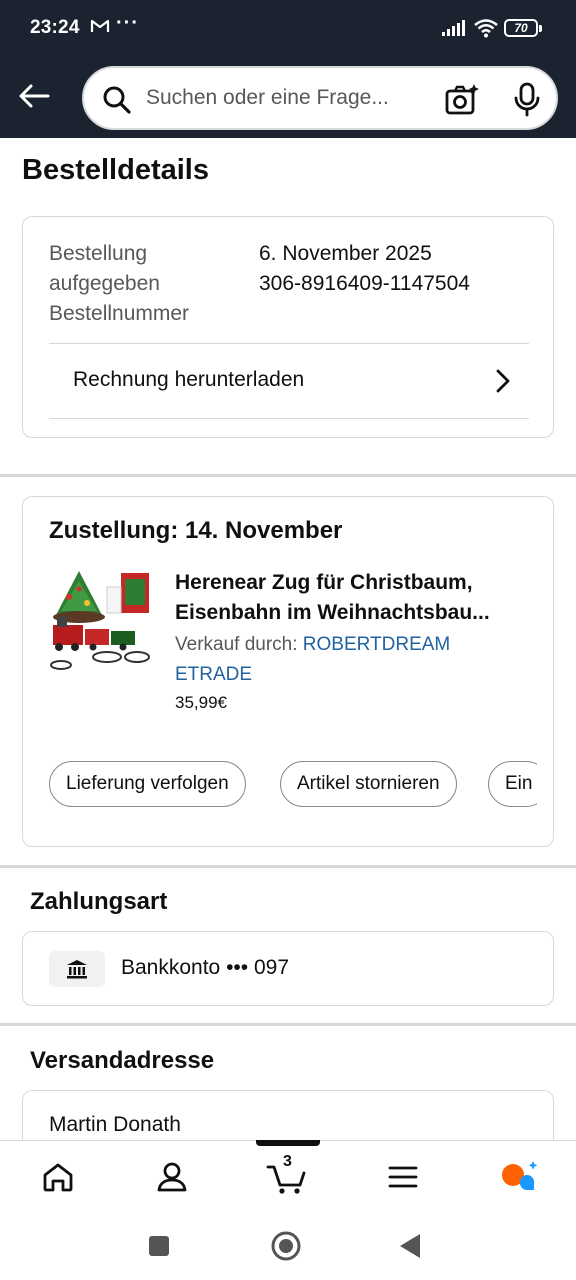  I want to click on rufus-assistant-tab, so click(519, 1177).